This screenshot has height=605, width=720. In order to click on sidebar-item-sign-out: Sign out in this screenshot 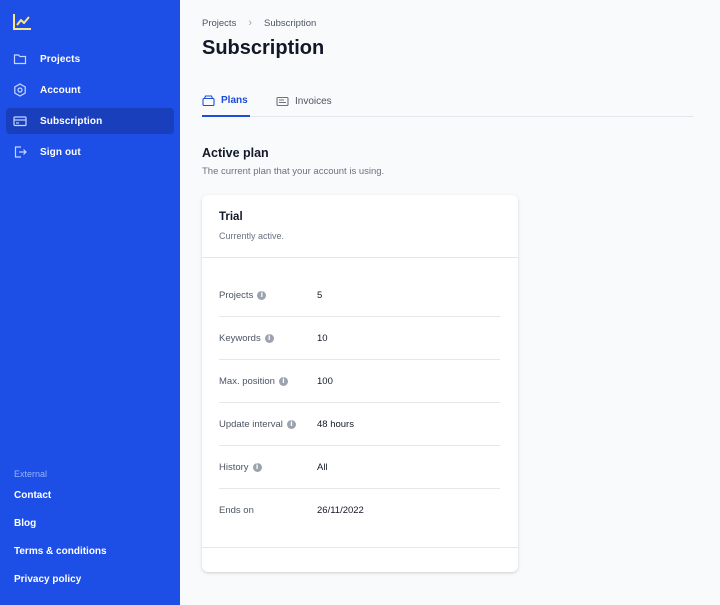, I will do `click(90, 152)`.